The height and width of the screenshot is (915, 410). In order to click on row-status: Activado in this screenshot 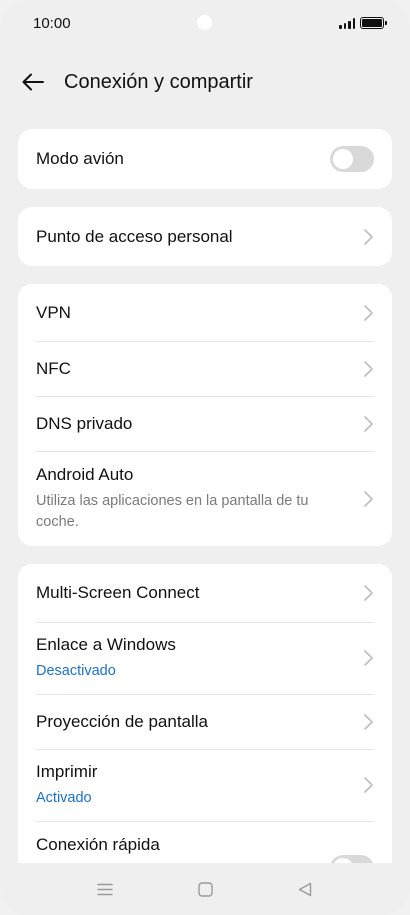, I will do `click(64, 797)`.